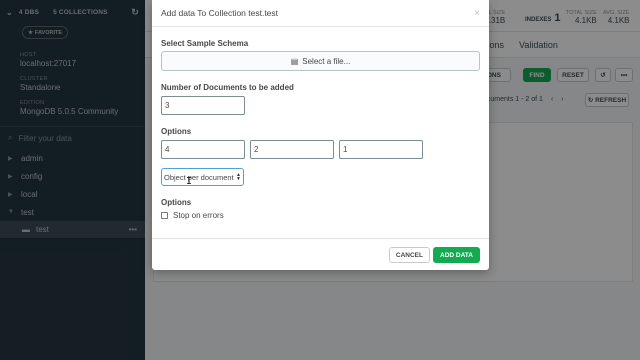  Describe the element at coordinates (203, 105) in the screenshot. I see `num-docs-input: 3` at that location.